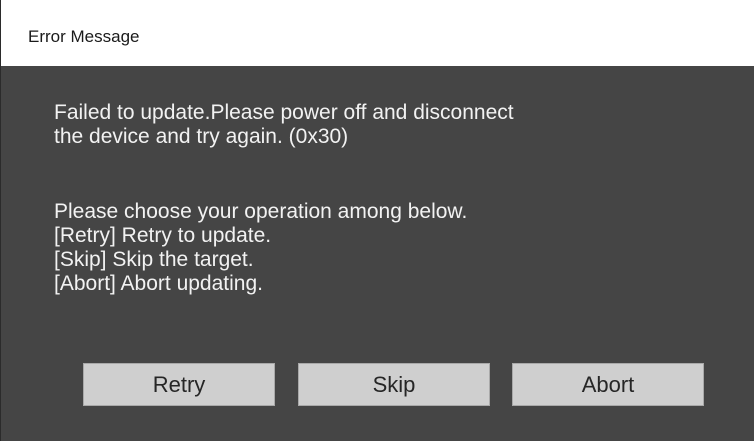 The height and width of the screenshot is (441, 754). Describe the element at coordinates (608, 384) in the screenshot. I see `abort-button: Abort` at that location.